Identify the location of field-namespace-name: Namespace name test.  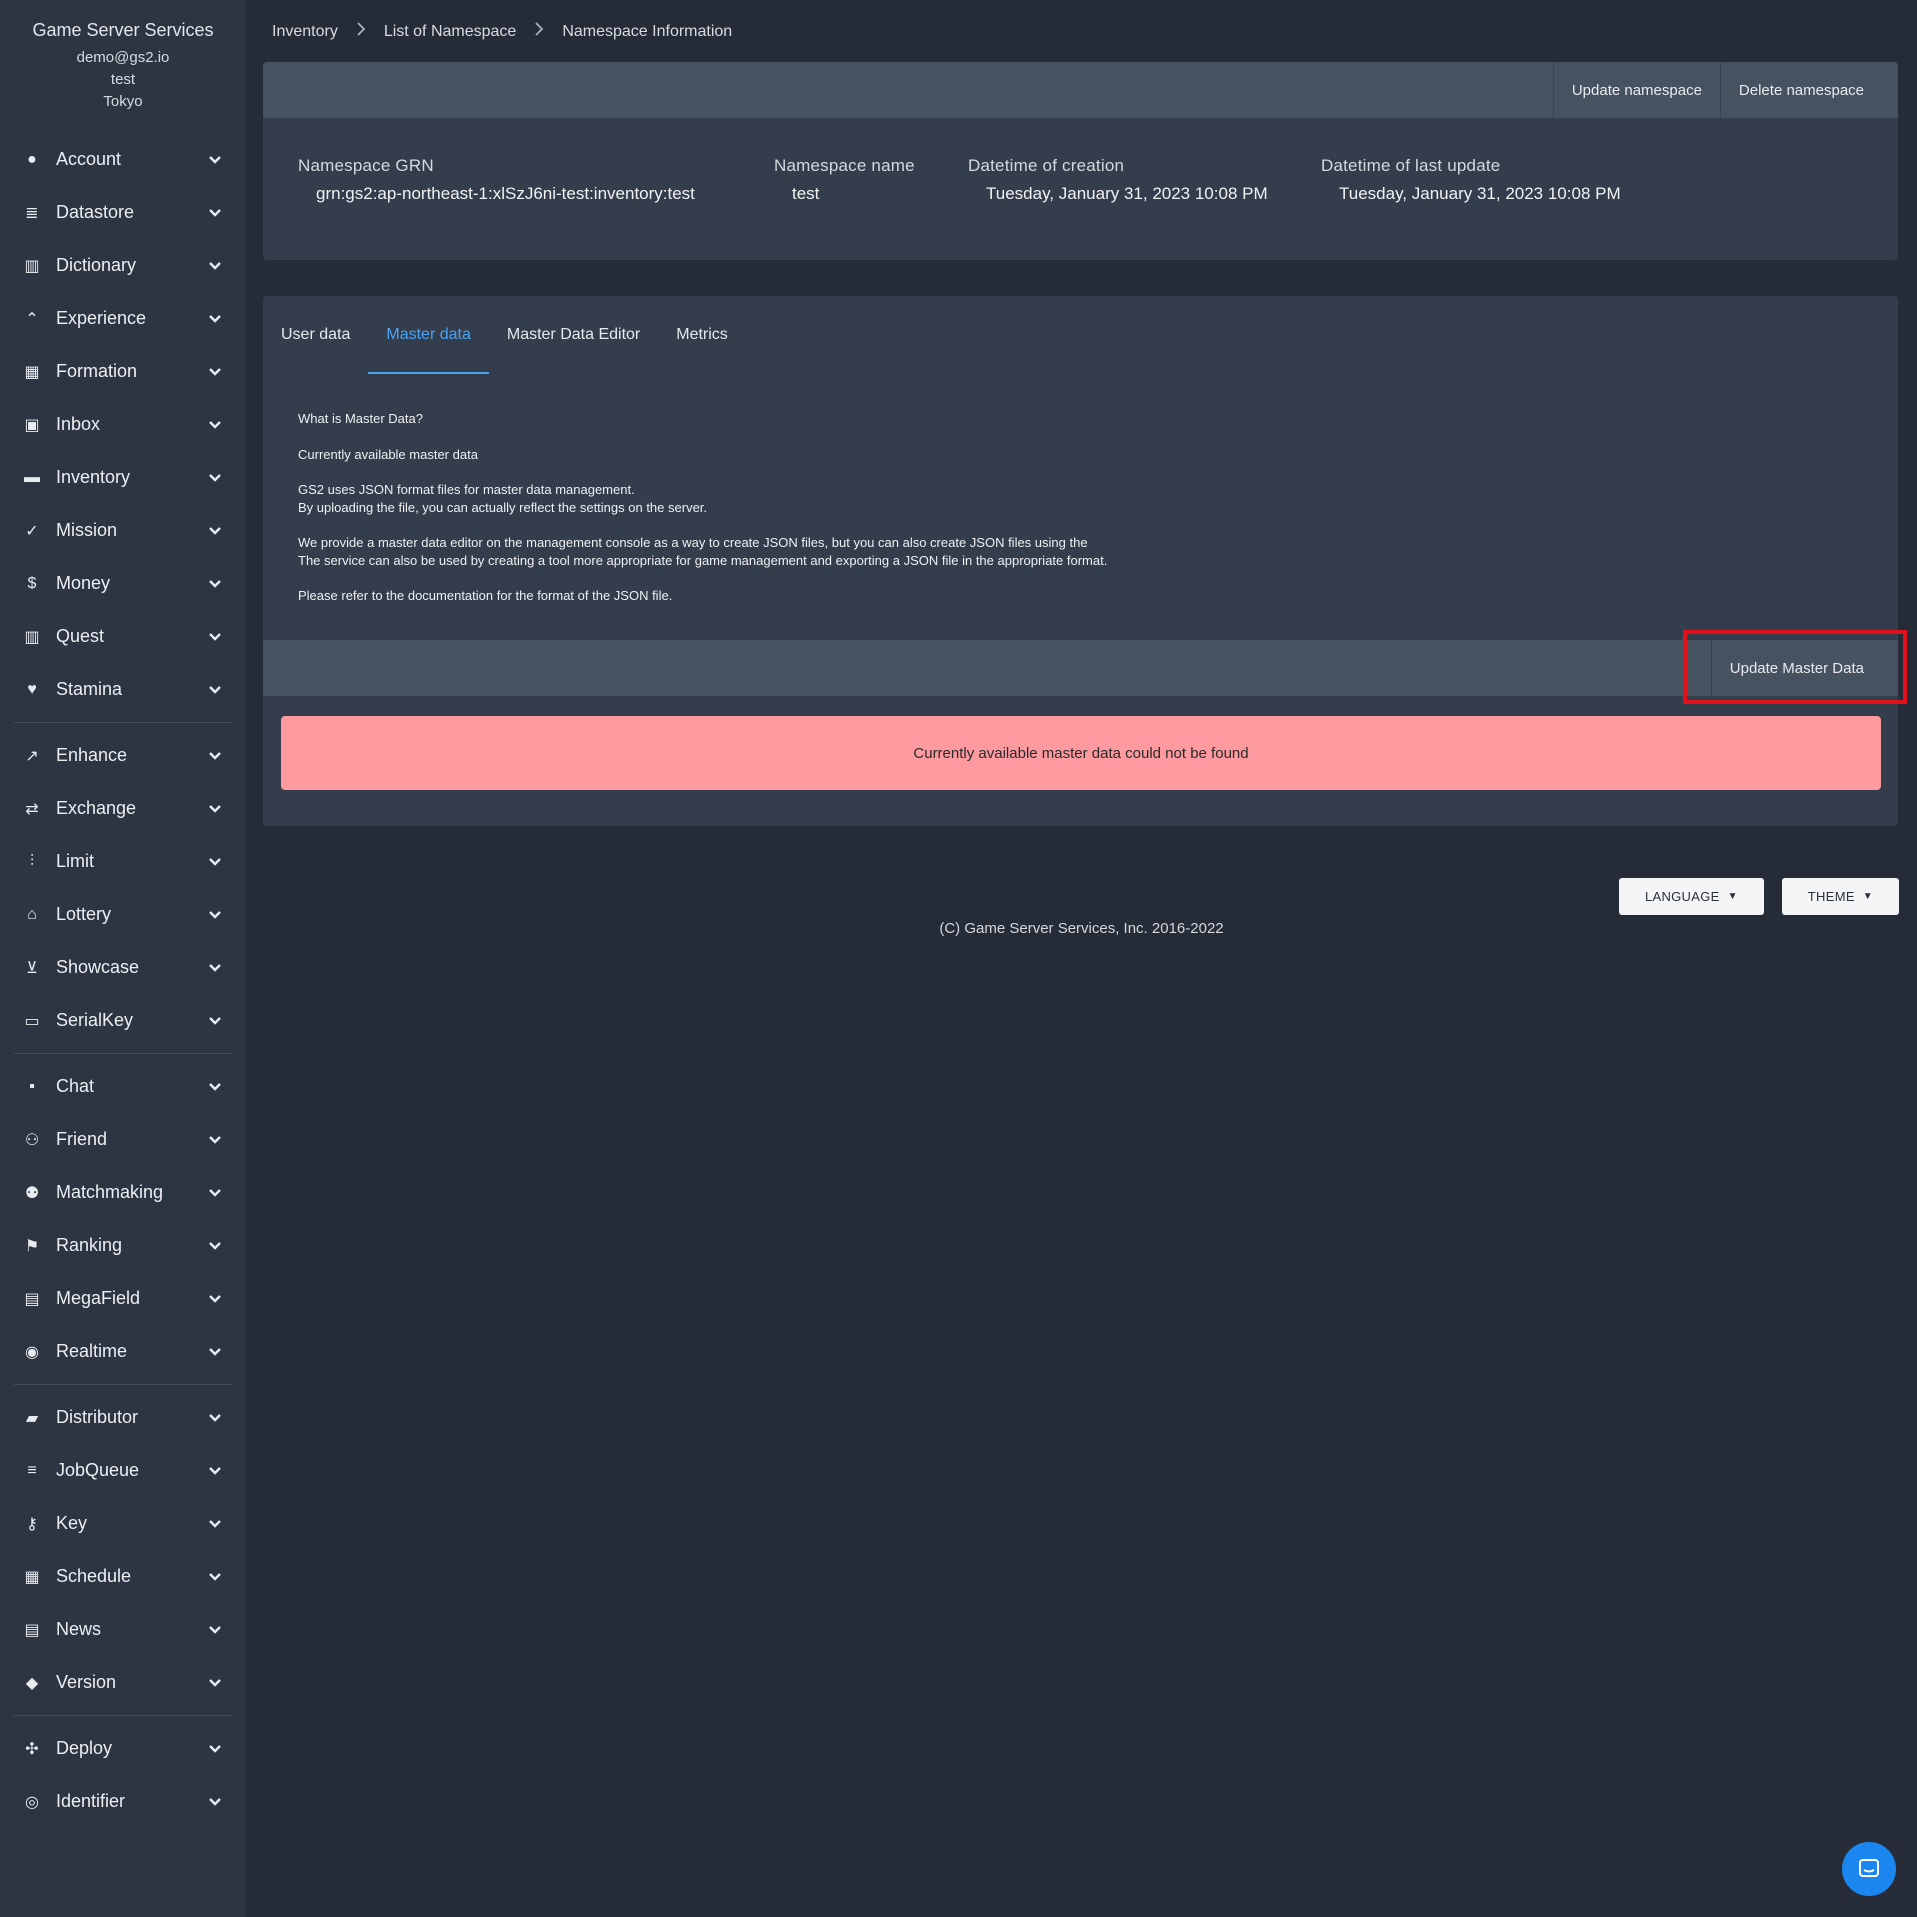
(844, 180).